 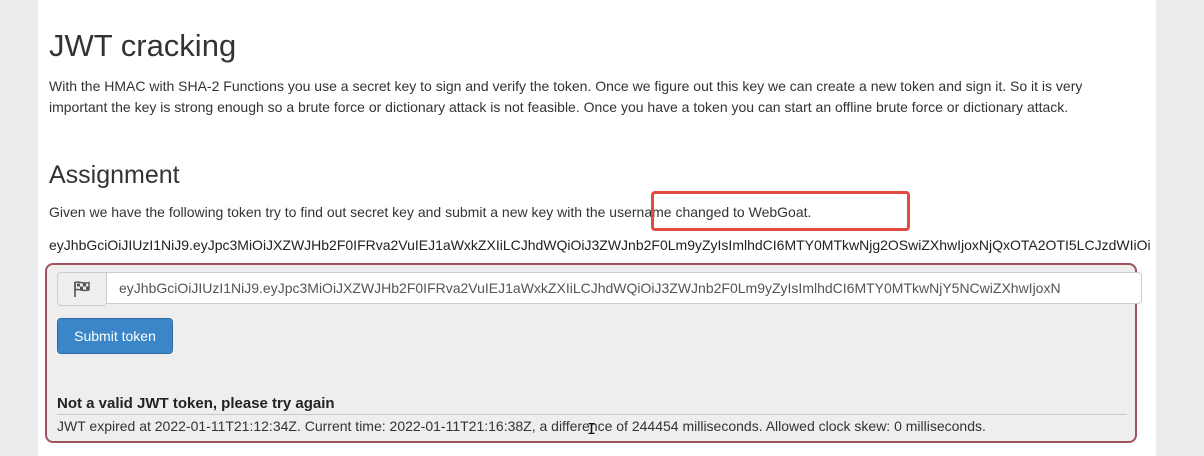 What do you see at coordinates (81, 289) in the screenshot?
I see `flag-icon` at bounding box center [81, 289].